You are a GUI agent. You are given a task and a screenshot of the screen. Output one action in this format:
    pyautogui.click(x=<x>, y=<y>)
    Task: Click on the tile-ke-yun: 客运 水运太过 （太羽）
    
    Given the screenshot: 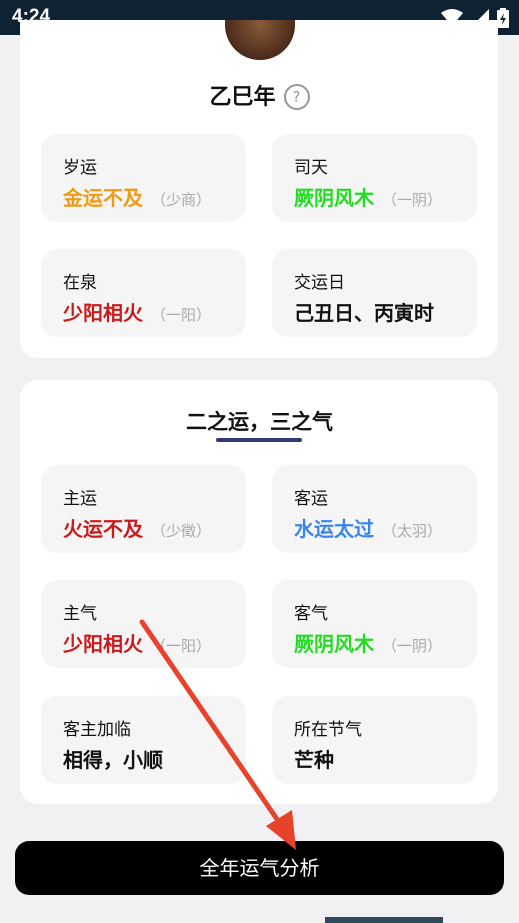 What is the action you would take?
    pyautogui.click(x=374, y=509)
    